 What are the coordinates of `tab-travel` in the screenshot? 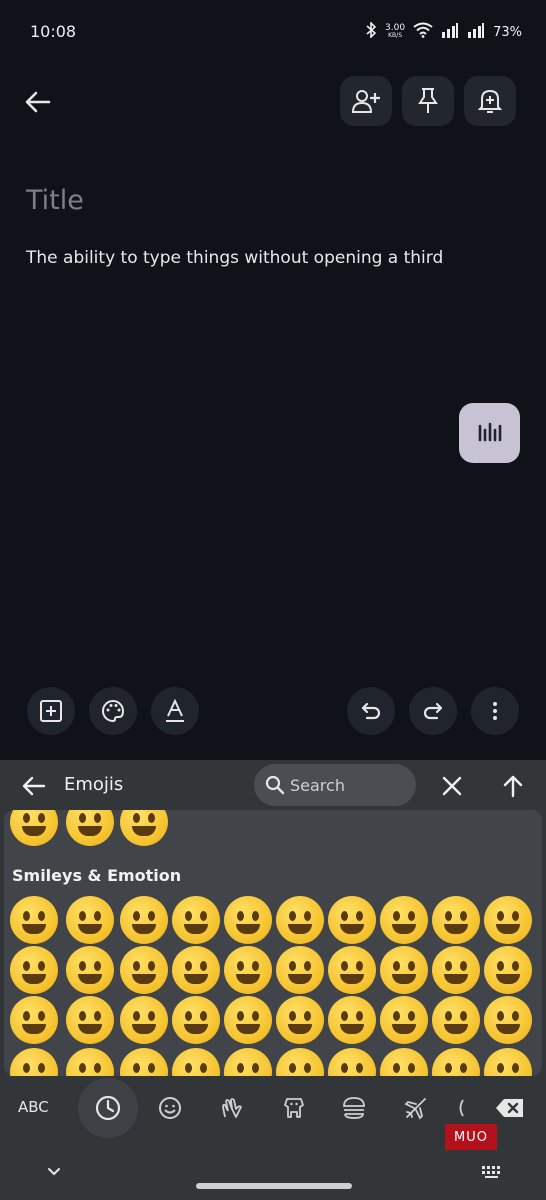 It's located at (416, 1108).